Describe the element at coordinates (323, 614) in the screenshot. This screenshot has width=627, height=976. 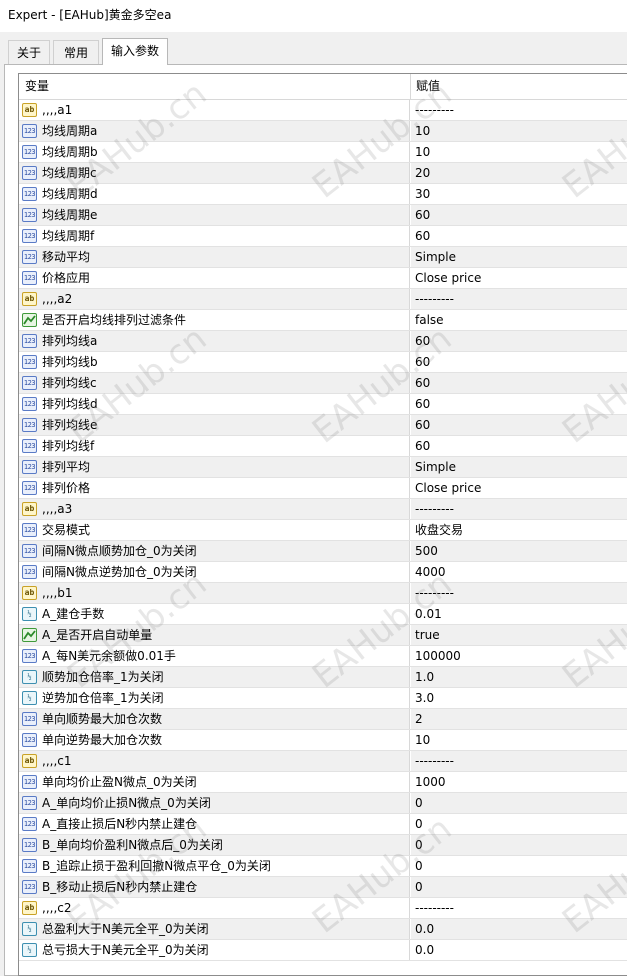
I see `table-row: ½ A_建仓手数 0.01` at that location.